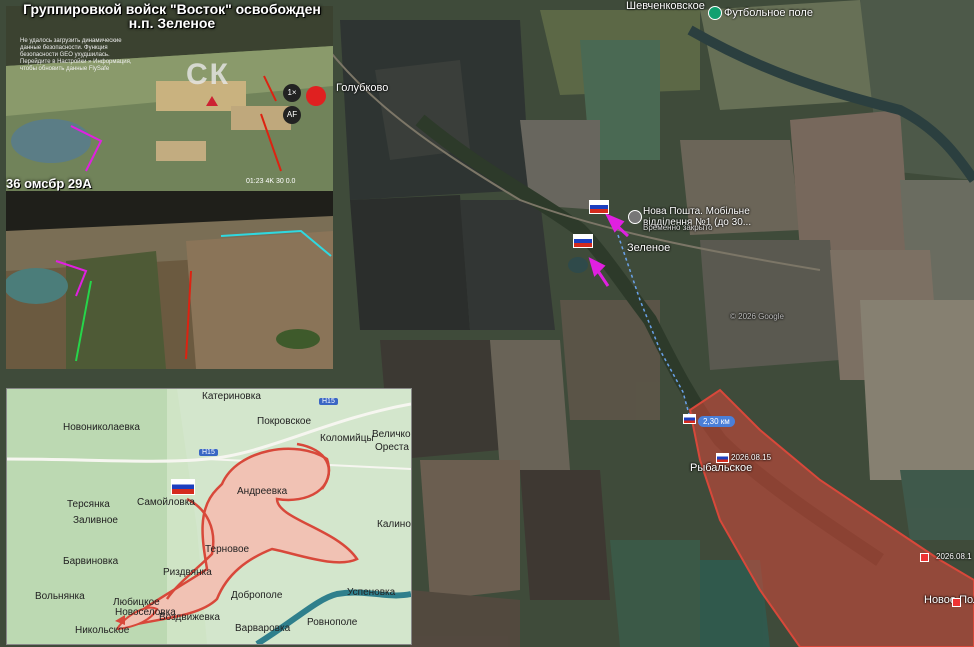 The height and width of the screenshot is (647, 974). What do you see at coordinates (172, 9) in the screenshot?
I see `headline-line-1: Группировкой войск "Восток" освобожден` at bounding box center [172, 9].